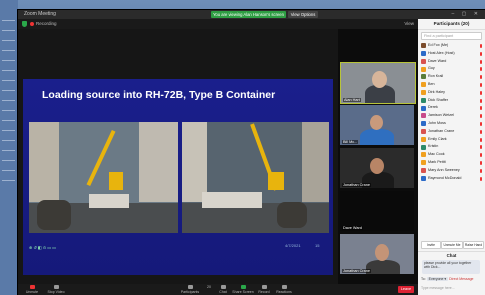 The image size is (485, 295). I want to click on recording-dot-icon, so click(32, 24).